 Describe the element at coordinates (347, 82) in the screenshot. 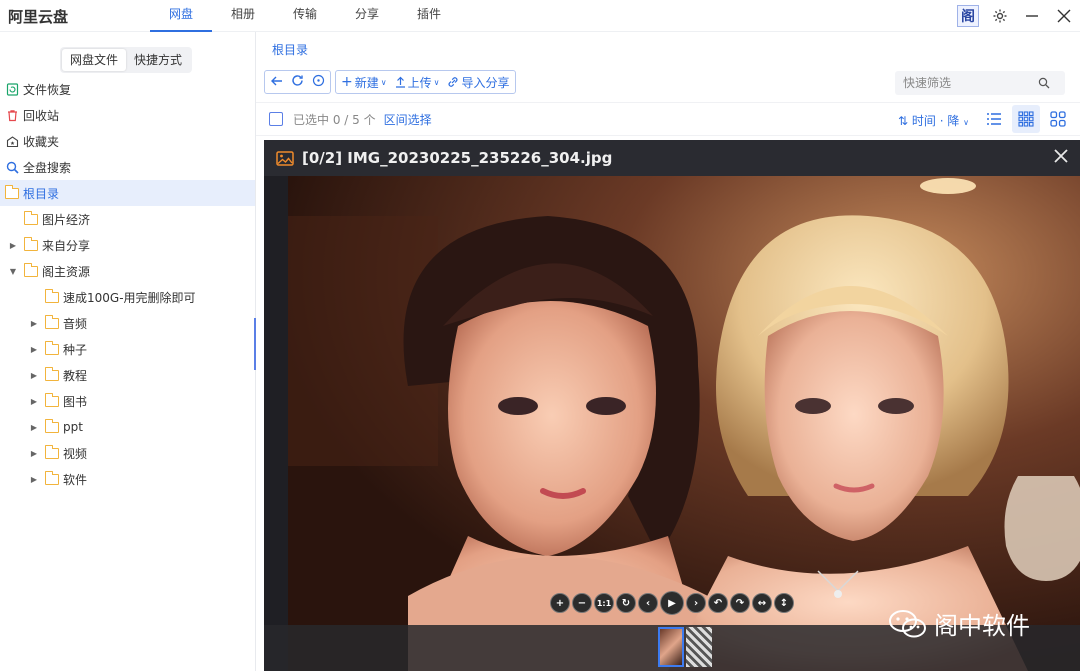

I see `plus-icon: +` at that location.